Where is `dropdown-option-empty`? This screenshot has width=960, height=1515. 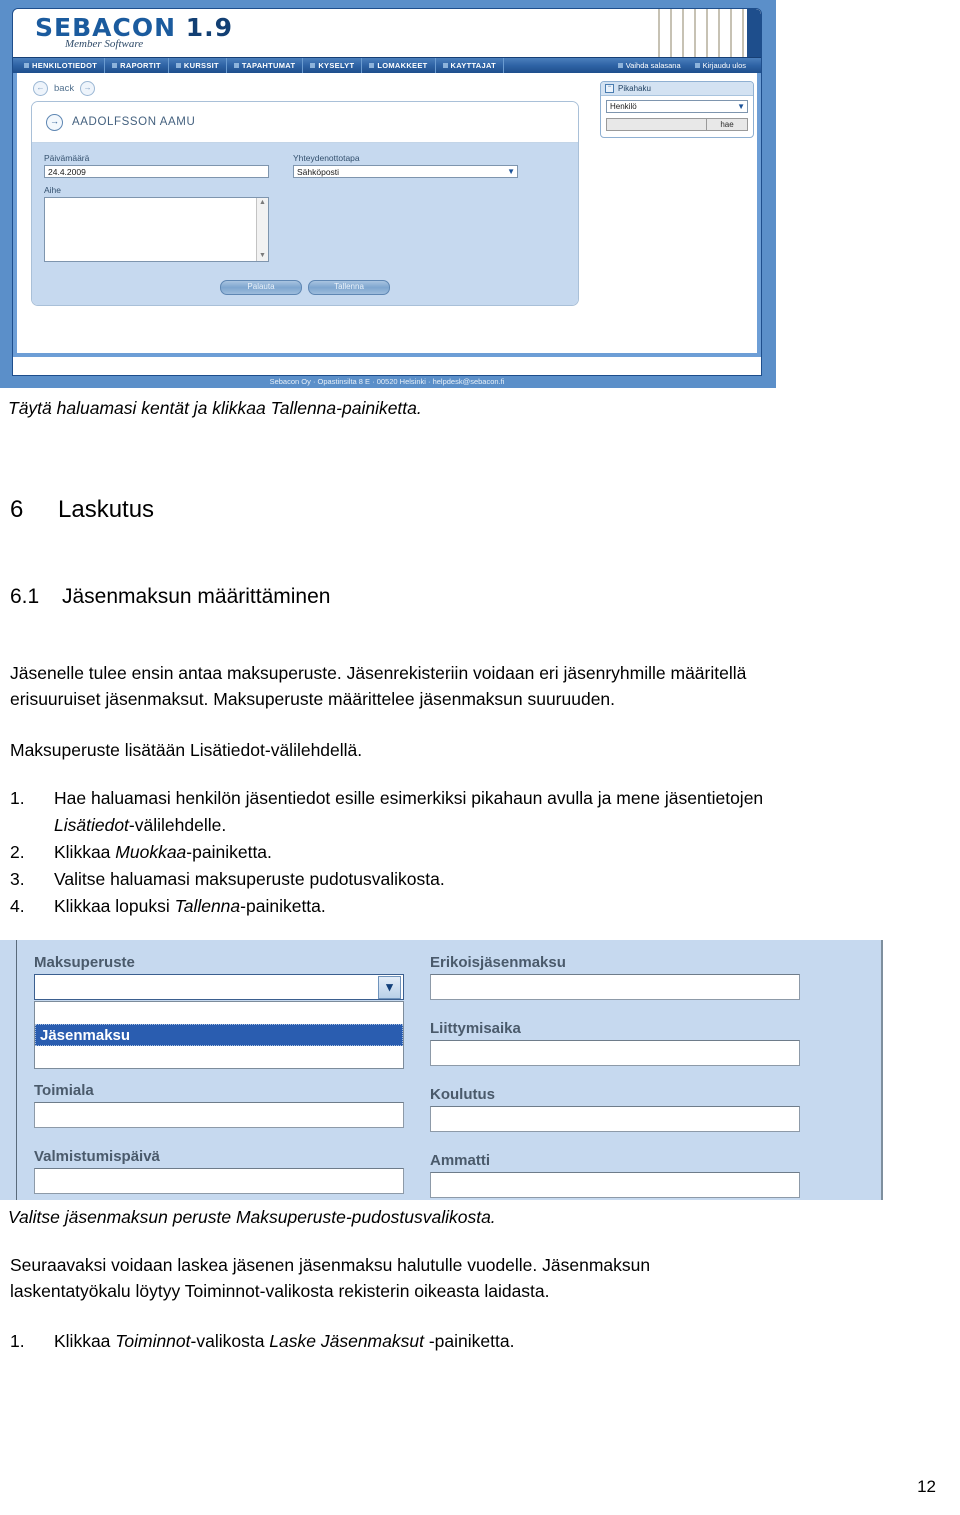
dropdown-option-empty is located at coordinates (219, 1013).